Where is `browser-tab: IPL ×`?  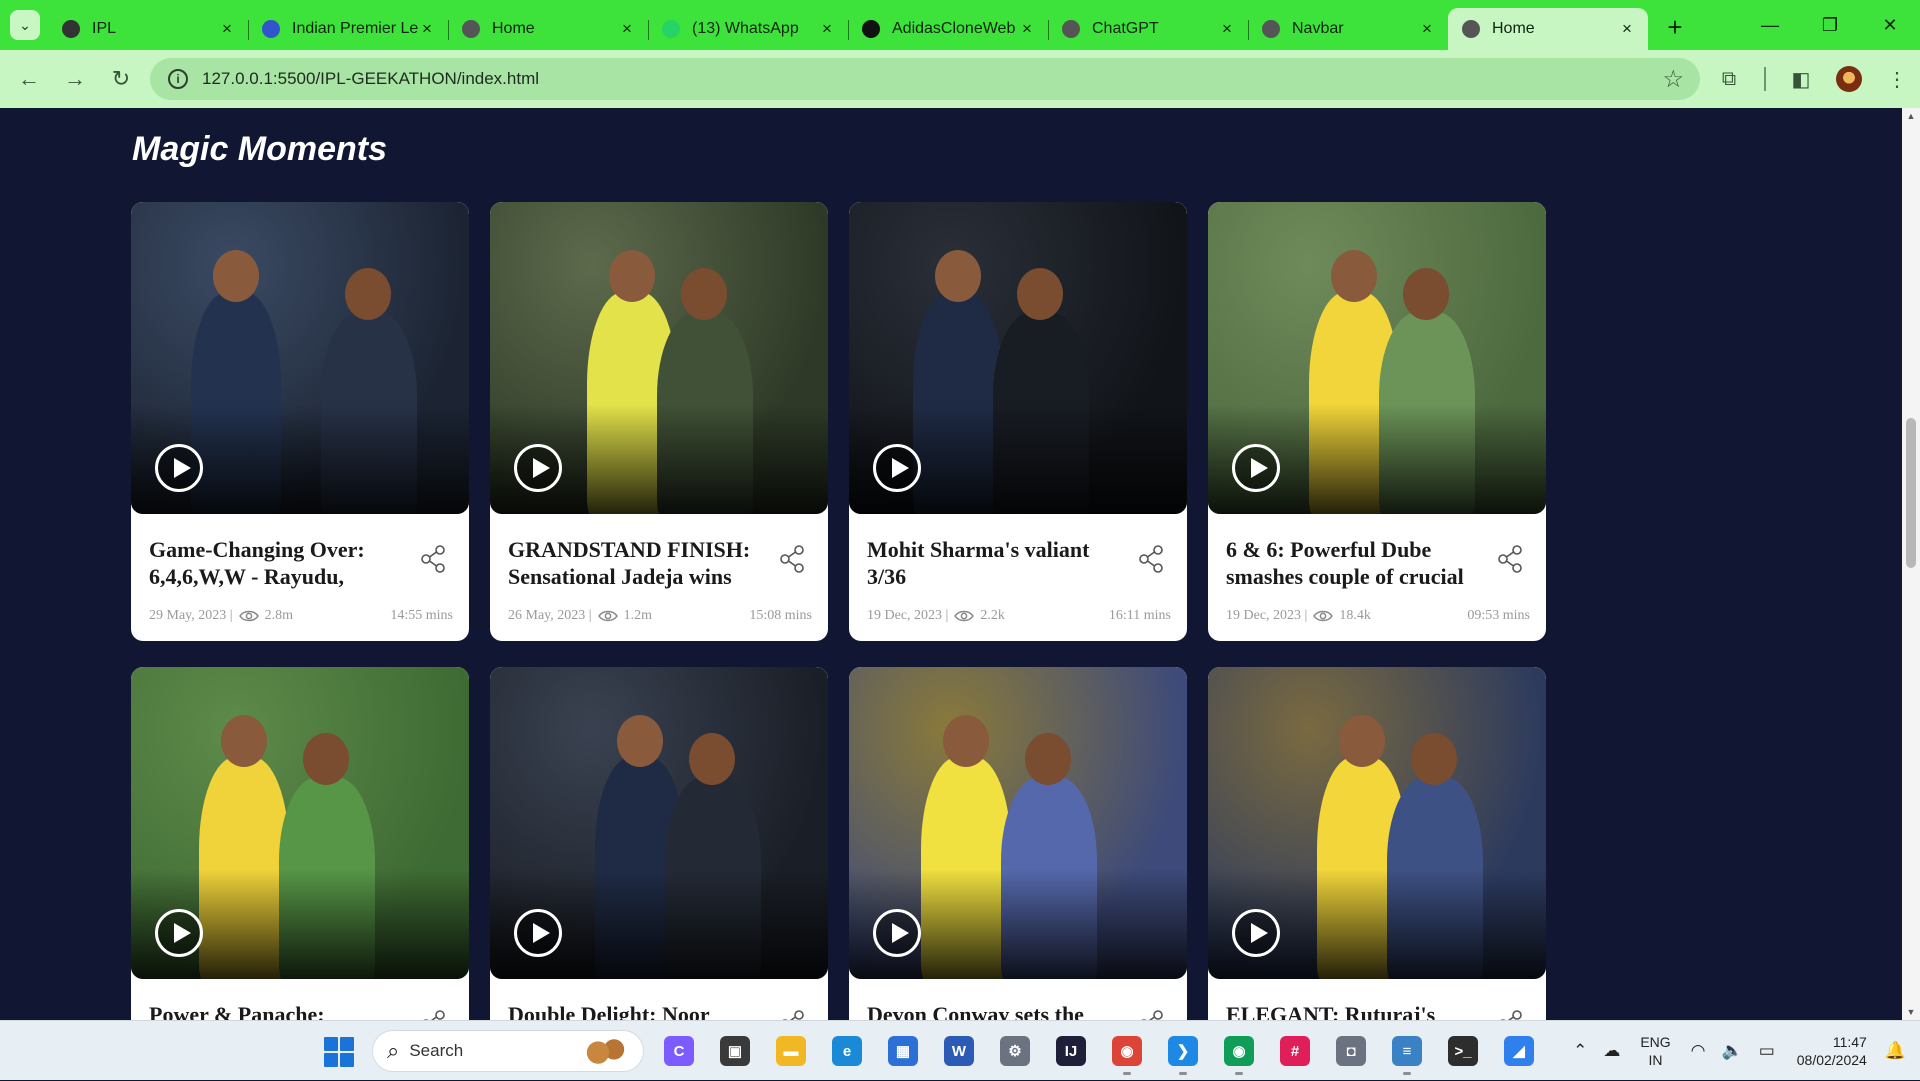
browser-tab: IPL × is located at coordinates (148, 29).